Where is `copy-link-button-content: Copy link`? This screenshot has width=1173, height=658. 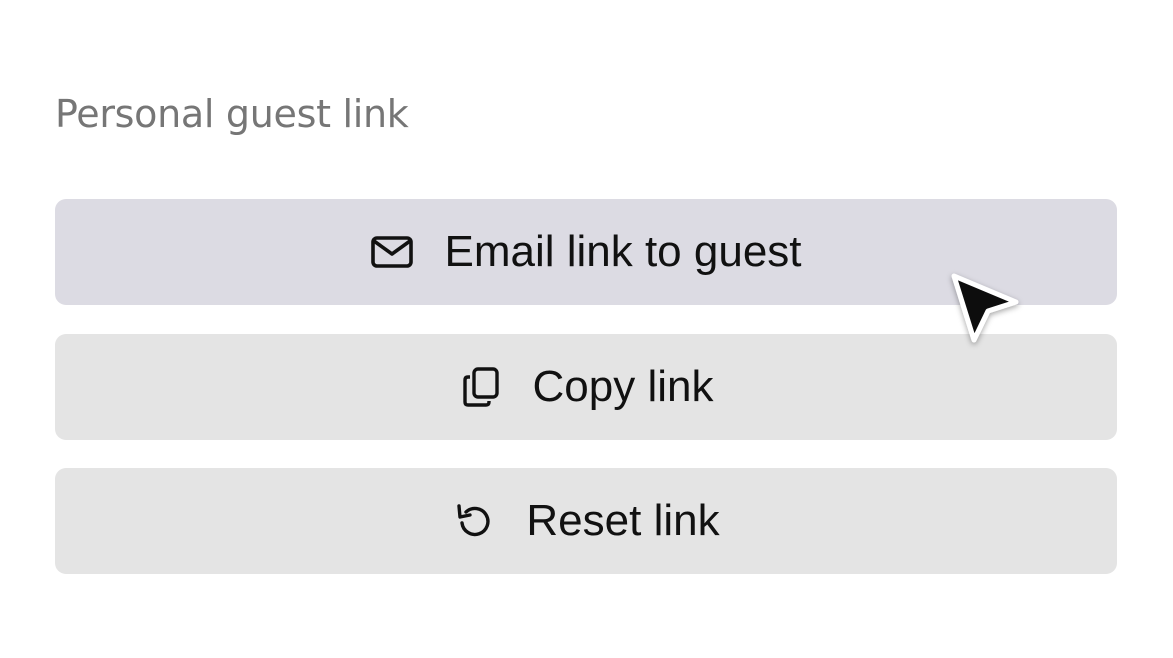 copy-link-button-content: Copy link is located at coordinates (586, 387).